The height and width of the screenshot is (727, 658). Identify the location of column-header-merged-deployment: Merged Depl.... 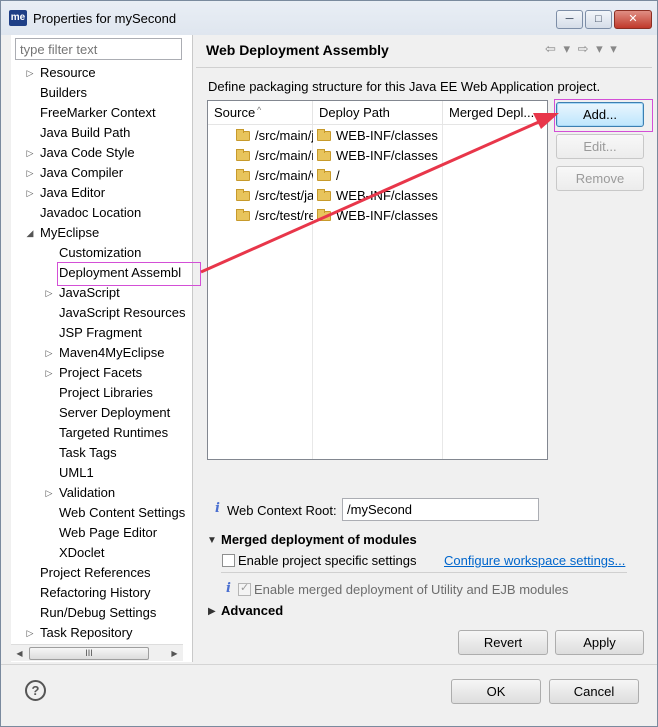
(495, 113).